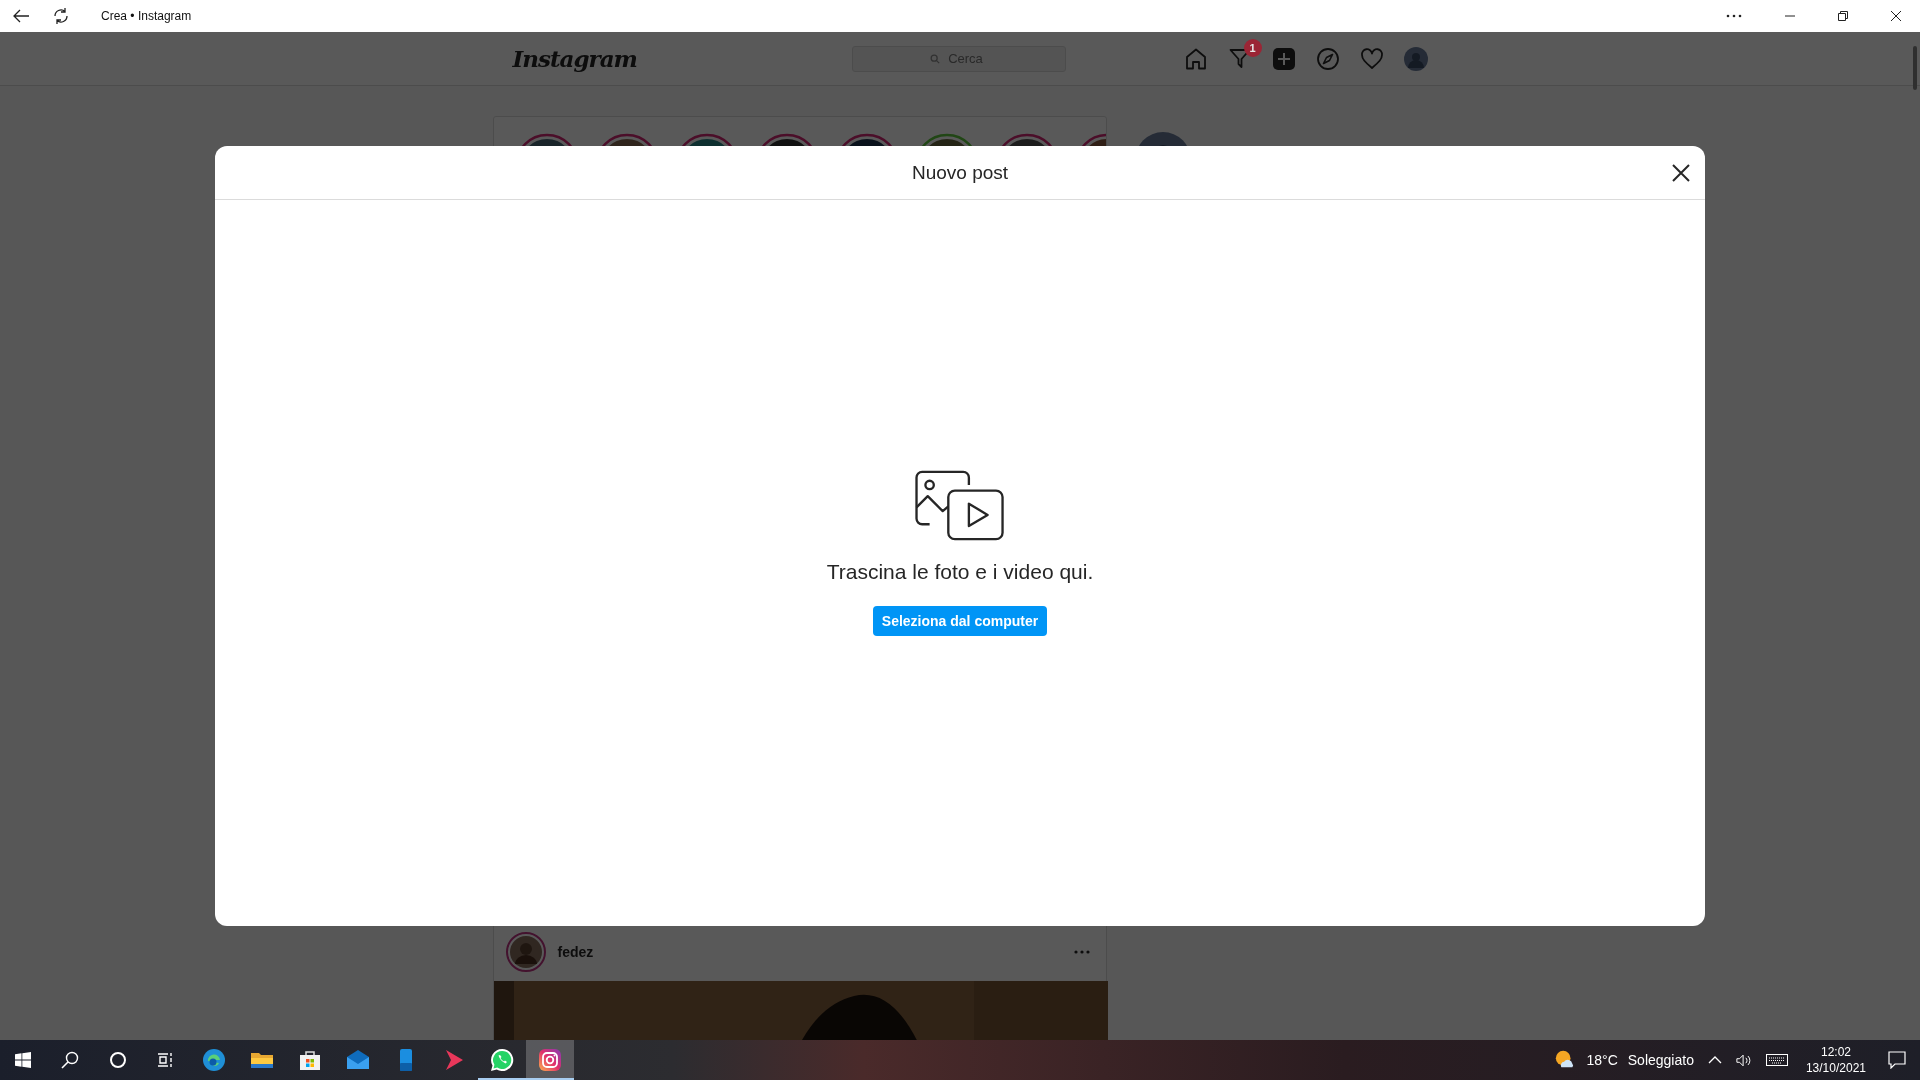 This screenshot has width=1920, height=1080. I want to click on refresh-icon, so click(61, 16).